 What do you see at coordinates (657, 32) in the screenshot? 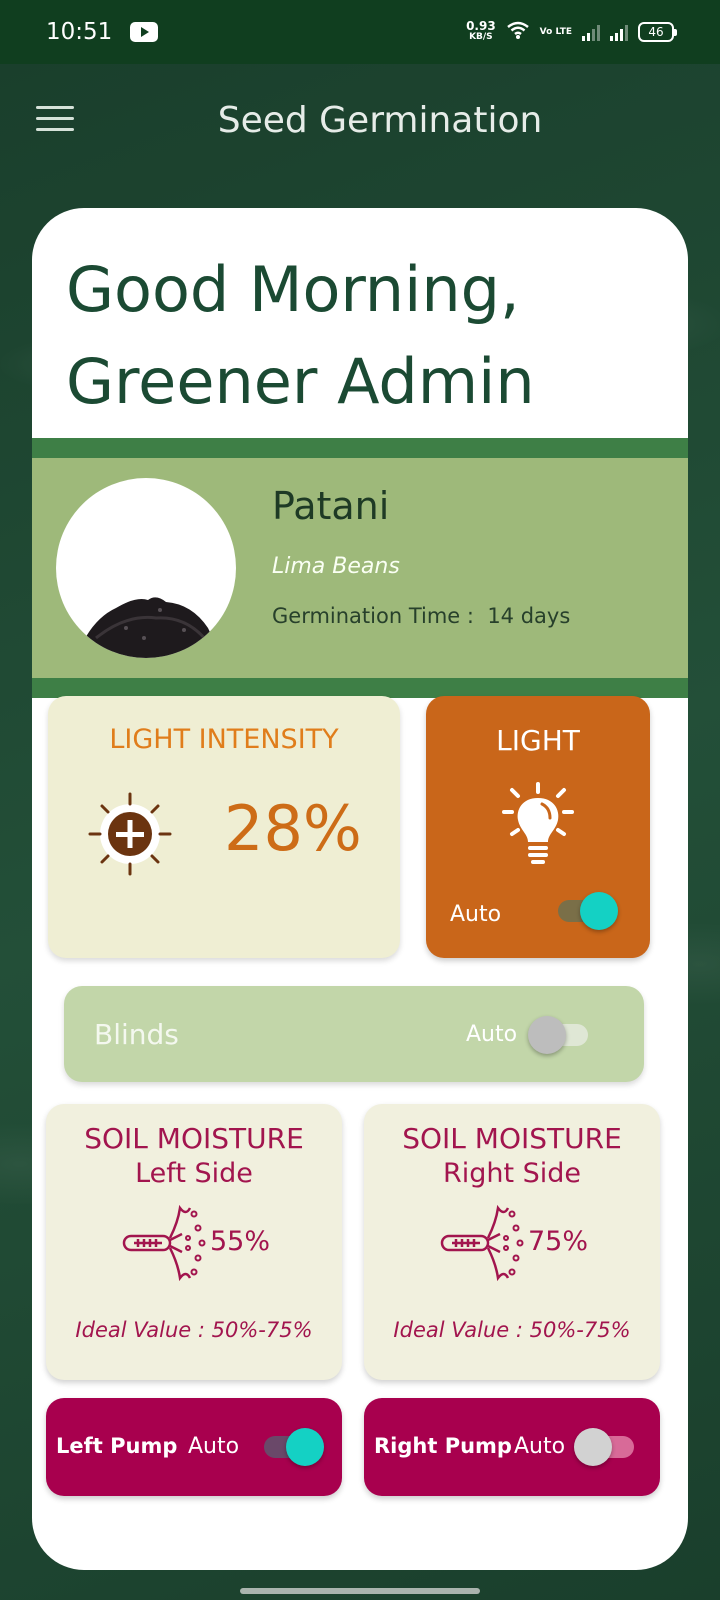
I see `battery-icon: 46` at bounding box center [657, 32].